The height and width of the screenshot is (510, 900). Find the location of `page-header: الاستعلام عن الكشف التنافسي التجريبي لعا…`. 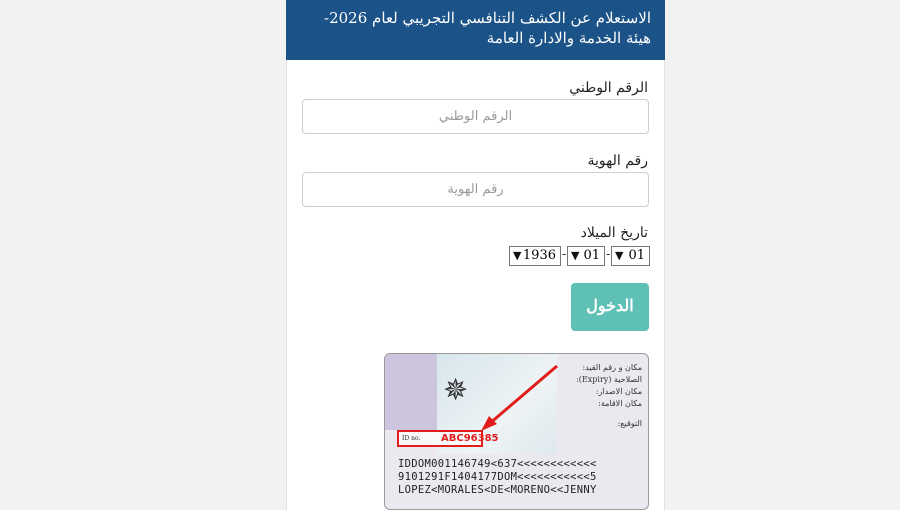

page-header: الاستعلام عن الكشف التنافسي التجريبي لعا… is located at coordinates (475, 30).